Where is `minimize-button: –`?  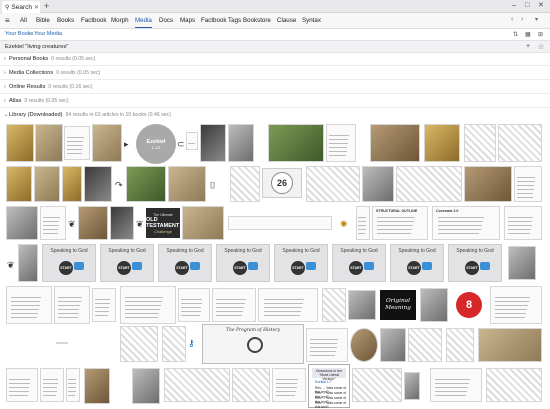
minimize-button: – is located at coordinates (514, 6).